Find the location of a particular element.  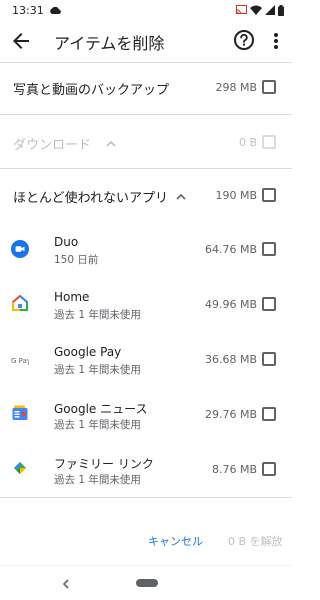

app-name: ファミリー リンク is located at coordinates (104, 464).